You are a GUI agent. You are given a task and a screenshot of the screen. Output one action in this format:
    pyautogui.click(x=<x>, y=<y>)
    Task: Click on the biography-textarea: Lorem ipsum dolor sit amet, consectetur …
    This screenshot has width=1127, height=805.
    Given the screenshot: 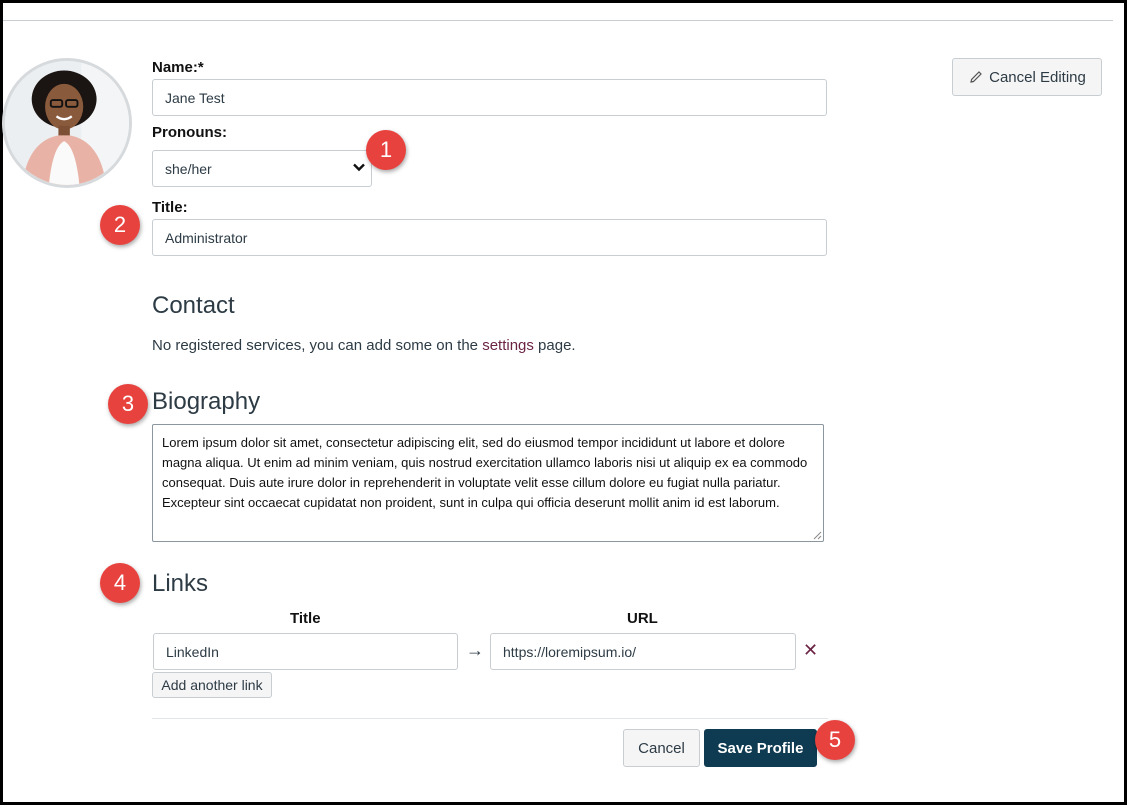 What is the action you would take?
    pyautogui.click(x=488, y=483)
    